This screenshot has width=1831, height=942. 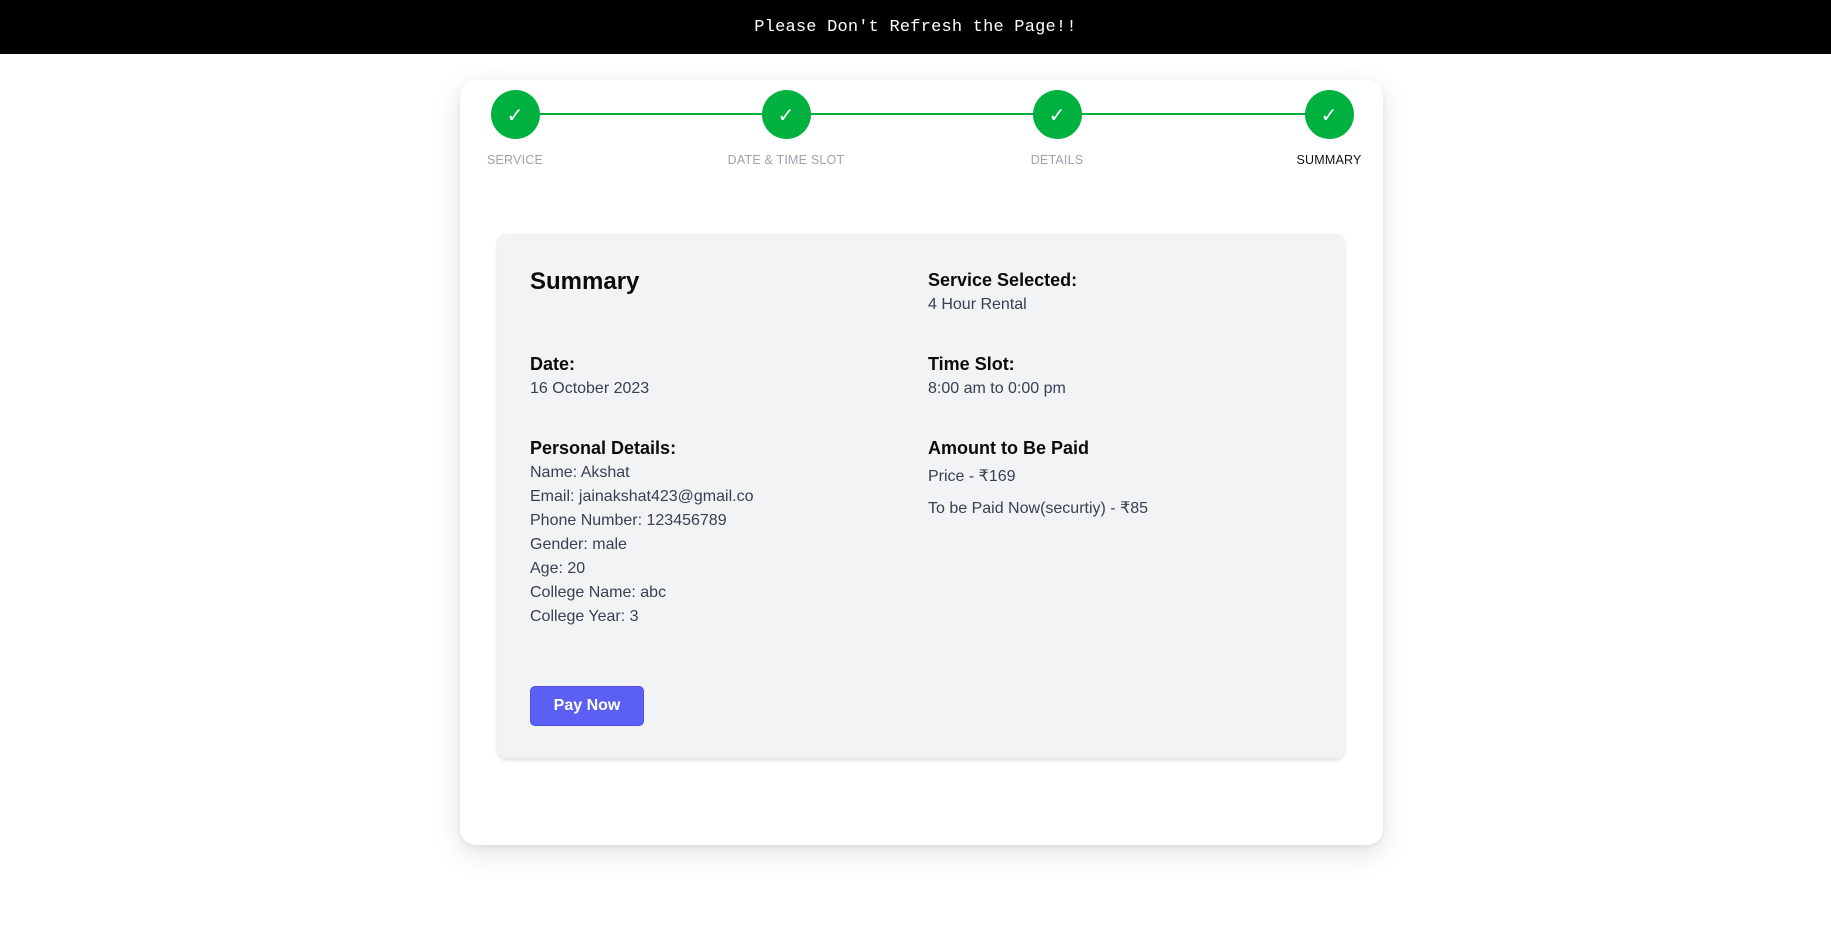 I want to click on summary-title-block: Summary, so click(x=584, y=282).